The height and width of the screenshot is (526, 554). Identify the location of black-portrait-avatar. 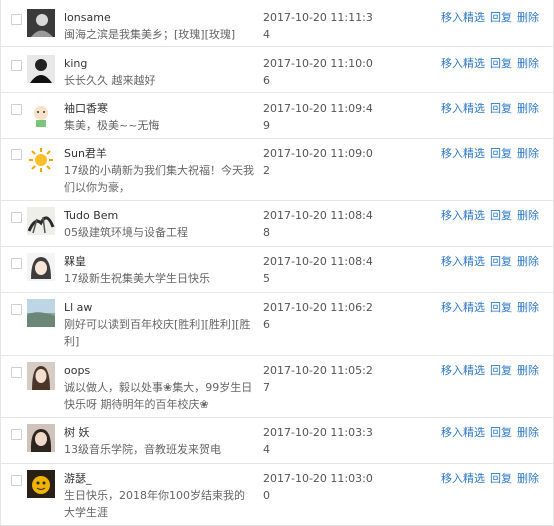
(41, 69).